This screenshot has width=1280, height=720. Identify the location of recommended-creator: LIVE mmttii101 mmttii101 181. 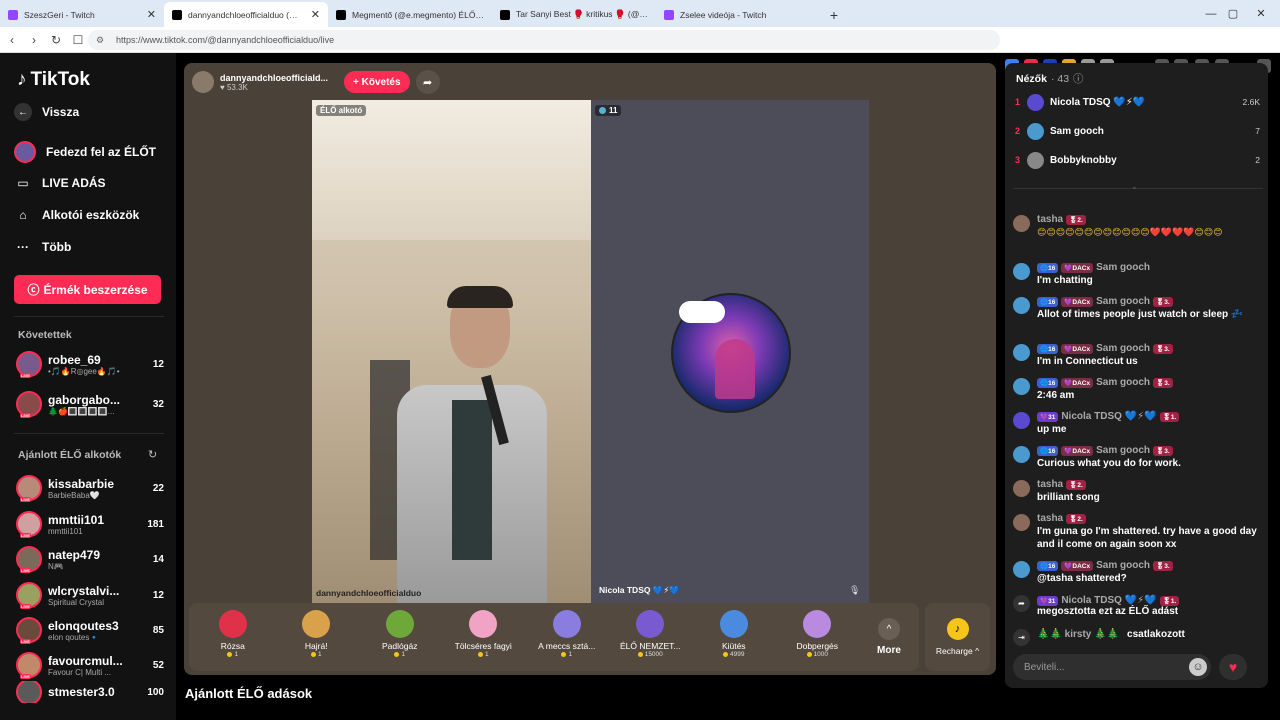
(90, 524).